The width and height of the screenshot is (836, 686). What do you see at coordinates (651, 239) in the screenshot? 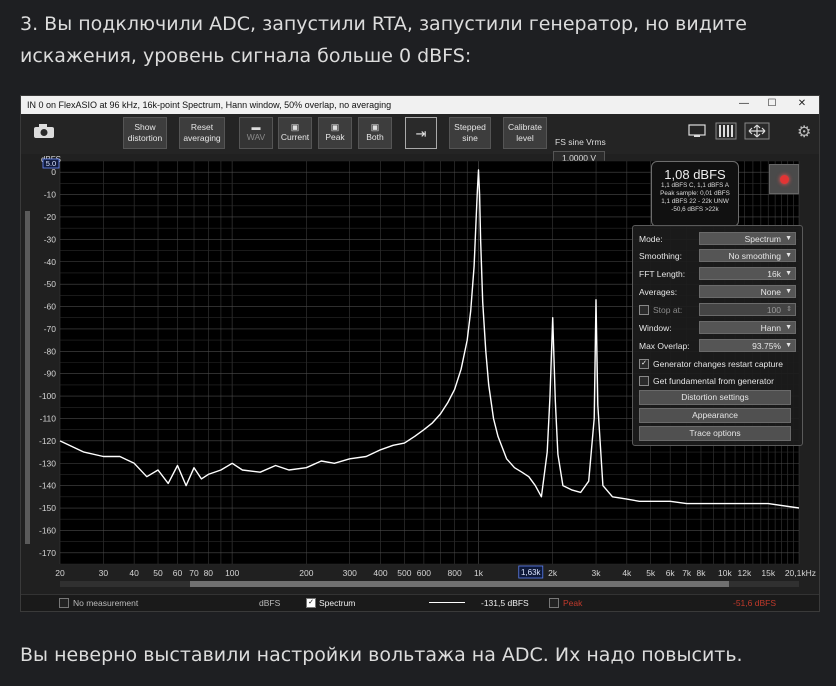
I see `mode-label: Mode:` at bounding box center [651, 239].